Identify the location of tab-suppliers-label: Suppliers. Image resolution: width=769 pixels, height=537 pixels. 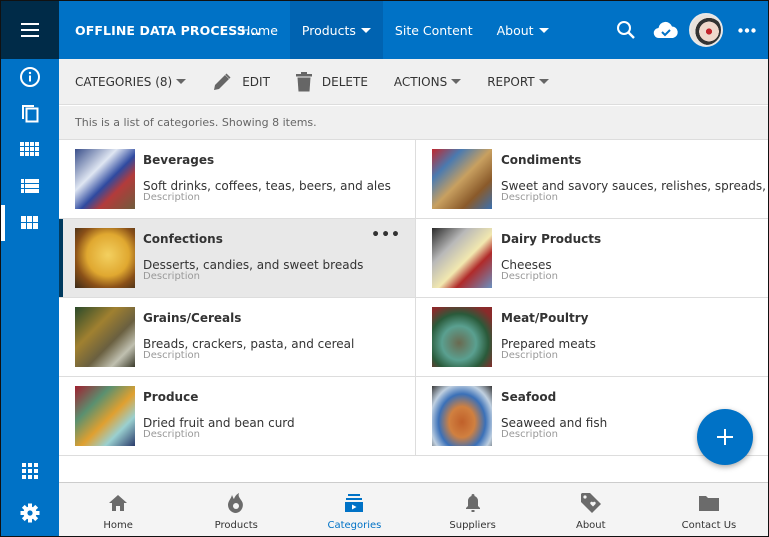
(472, 525).